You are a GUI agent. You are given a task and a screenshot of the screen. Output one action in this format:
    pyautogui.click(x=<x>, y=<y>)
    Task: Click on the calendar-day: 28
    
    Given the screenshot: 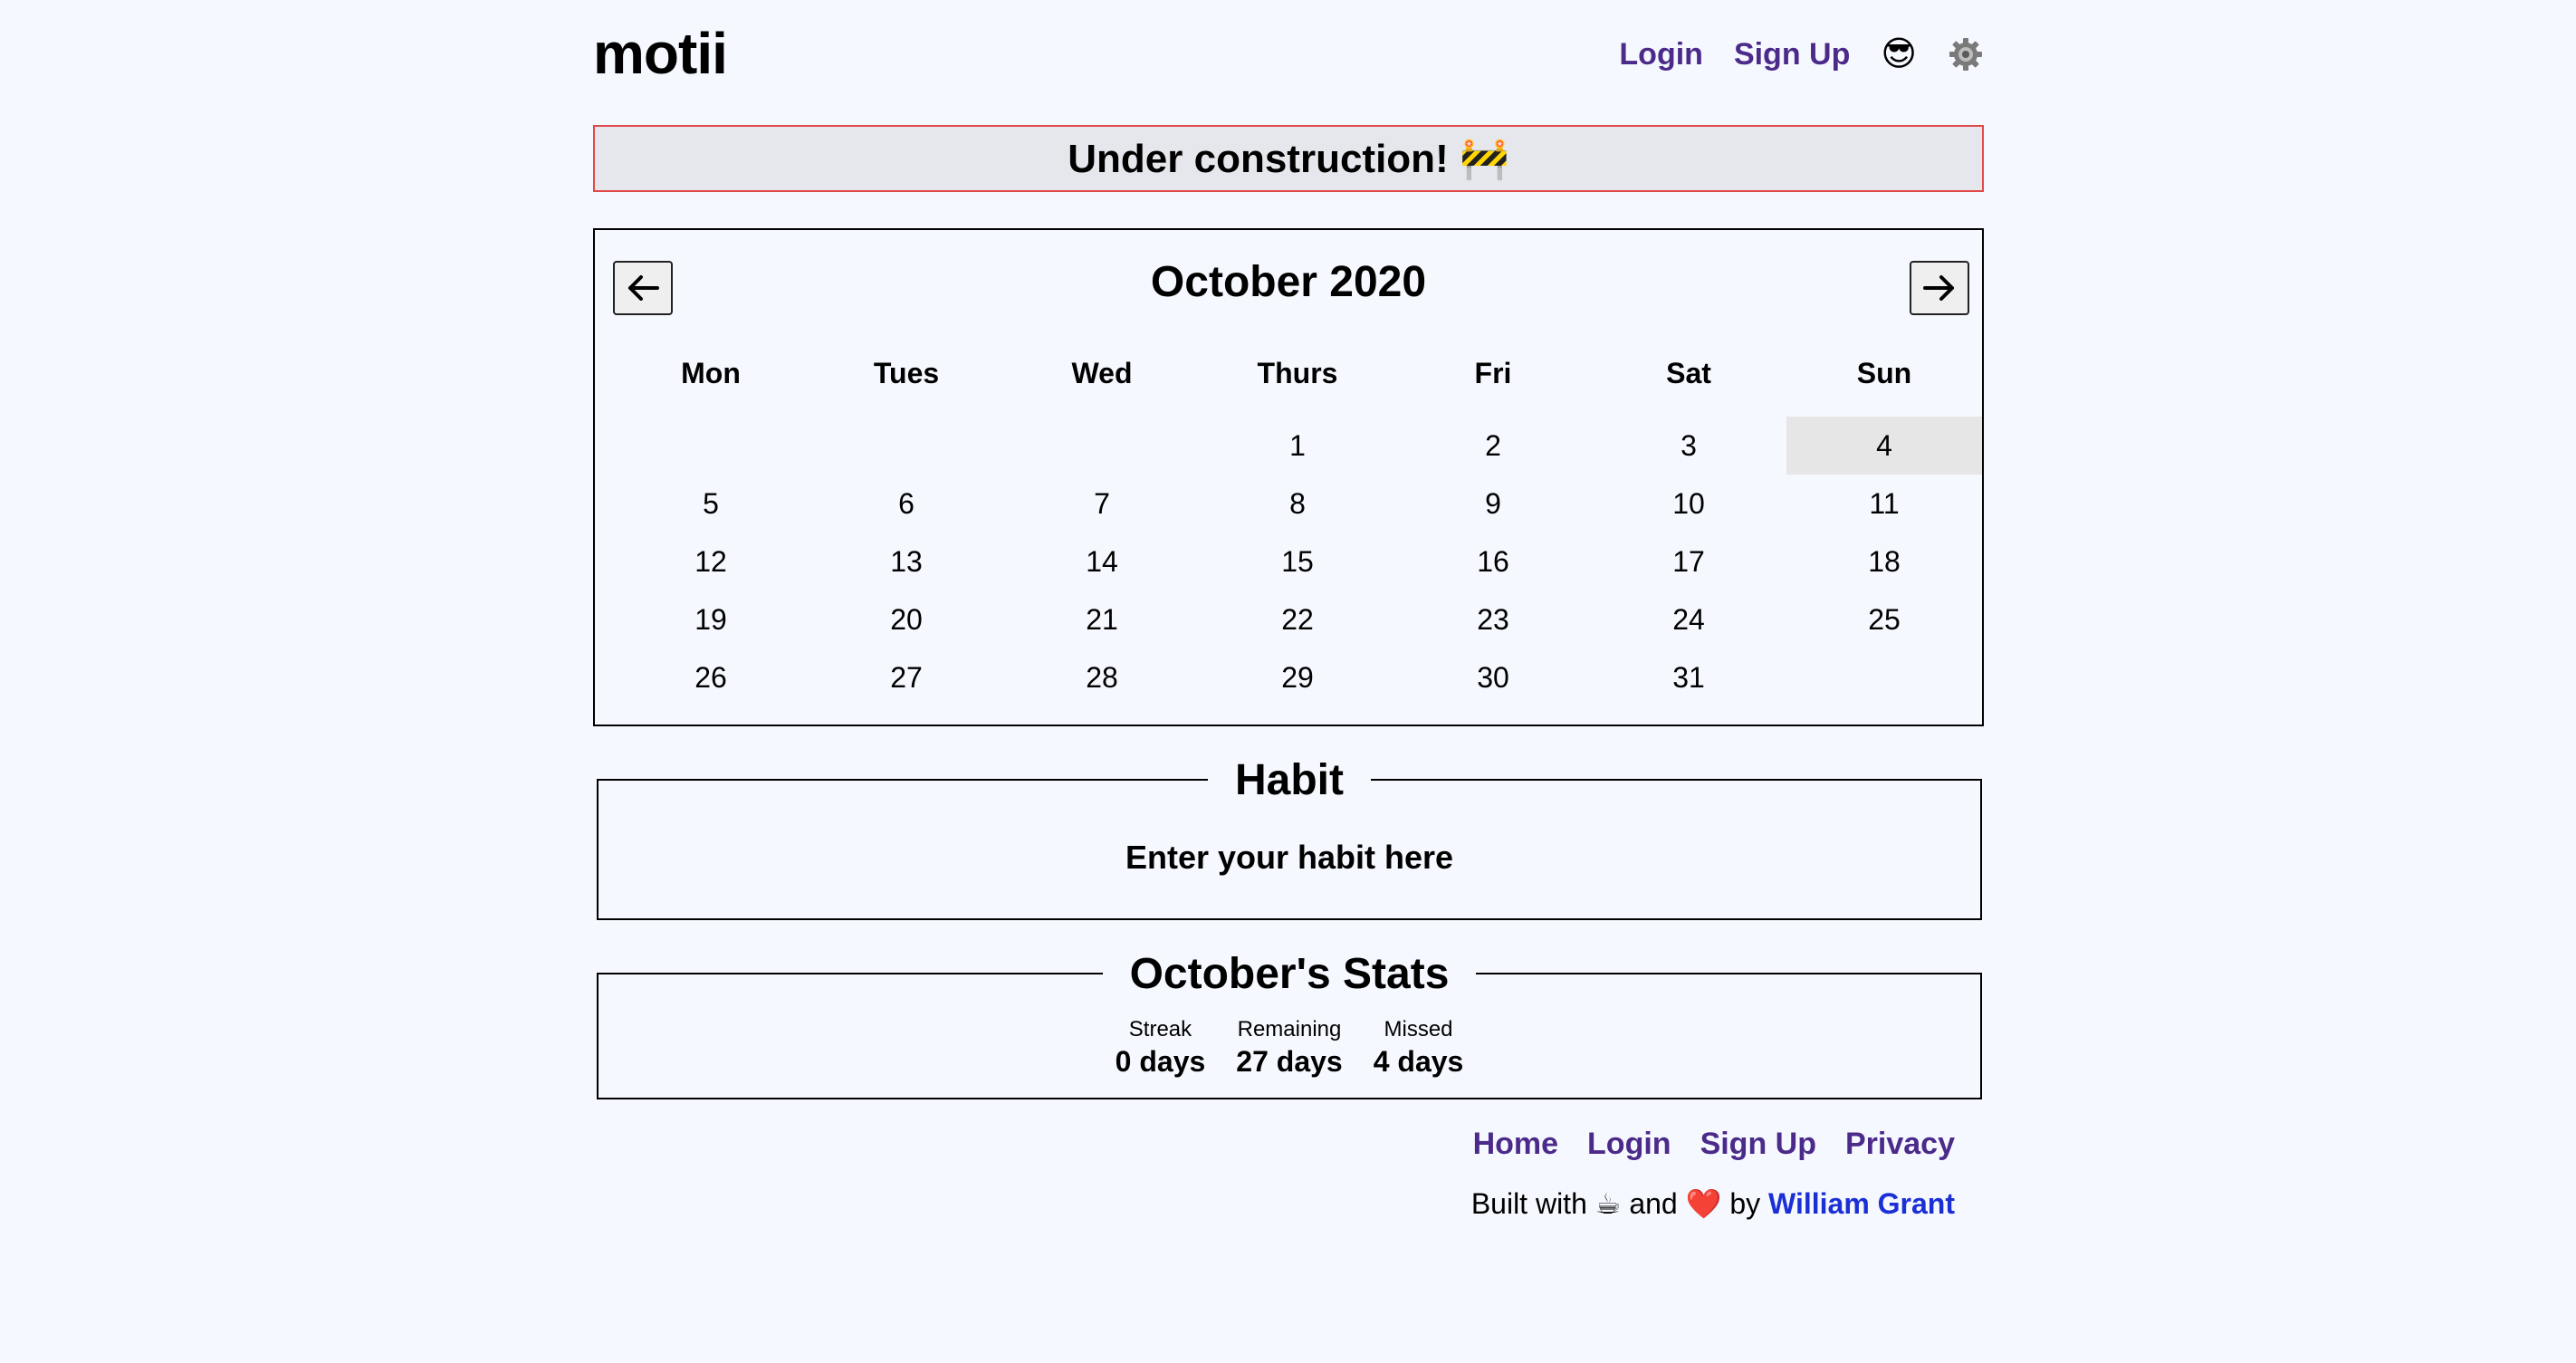 What is the action you would take?
    pyautogui.click(x=1102, y=677)
    